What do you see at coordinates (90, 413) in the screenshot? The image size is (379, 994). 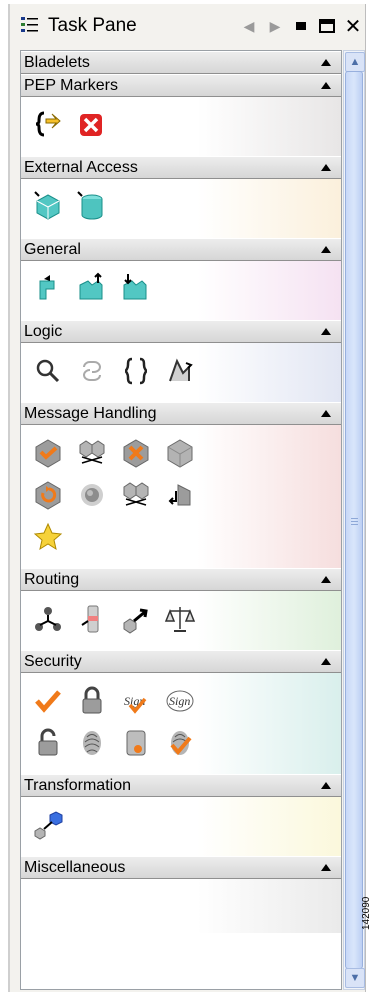 I see `section-label: Message Handling` at bounding box center [90, 413].